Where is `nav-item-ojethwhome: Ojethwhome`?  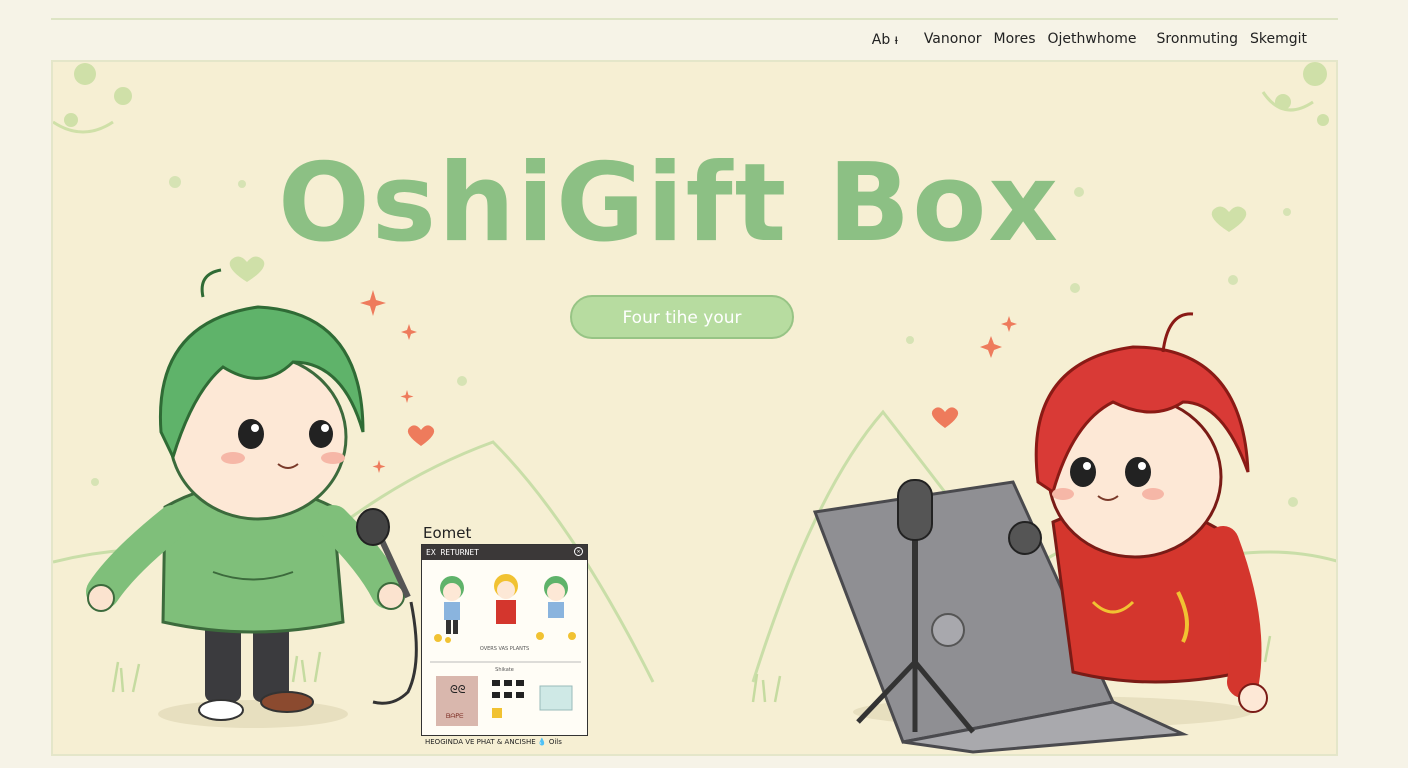
nav-item-ojethwhome: Ojethwhome is located at coordinates (1092, 39).